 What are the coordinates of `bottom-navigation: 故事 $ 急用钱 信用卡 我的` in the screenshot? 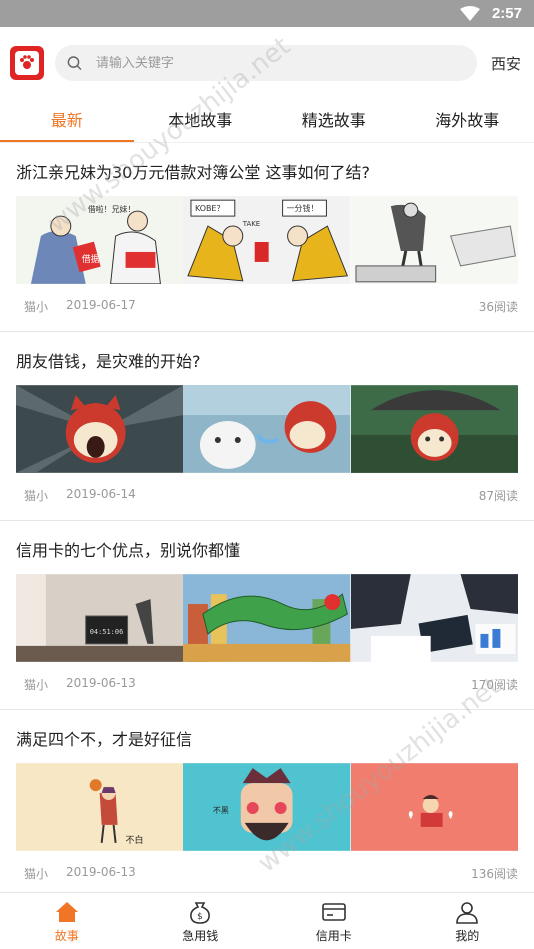 It's located at (267, 920).